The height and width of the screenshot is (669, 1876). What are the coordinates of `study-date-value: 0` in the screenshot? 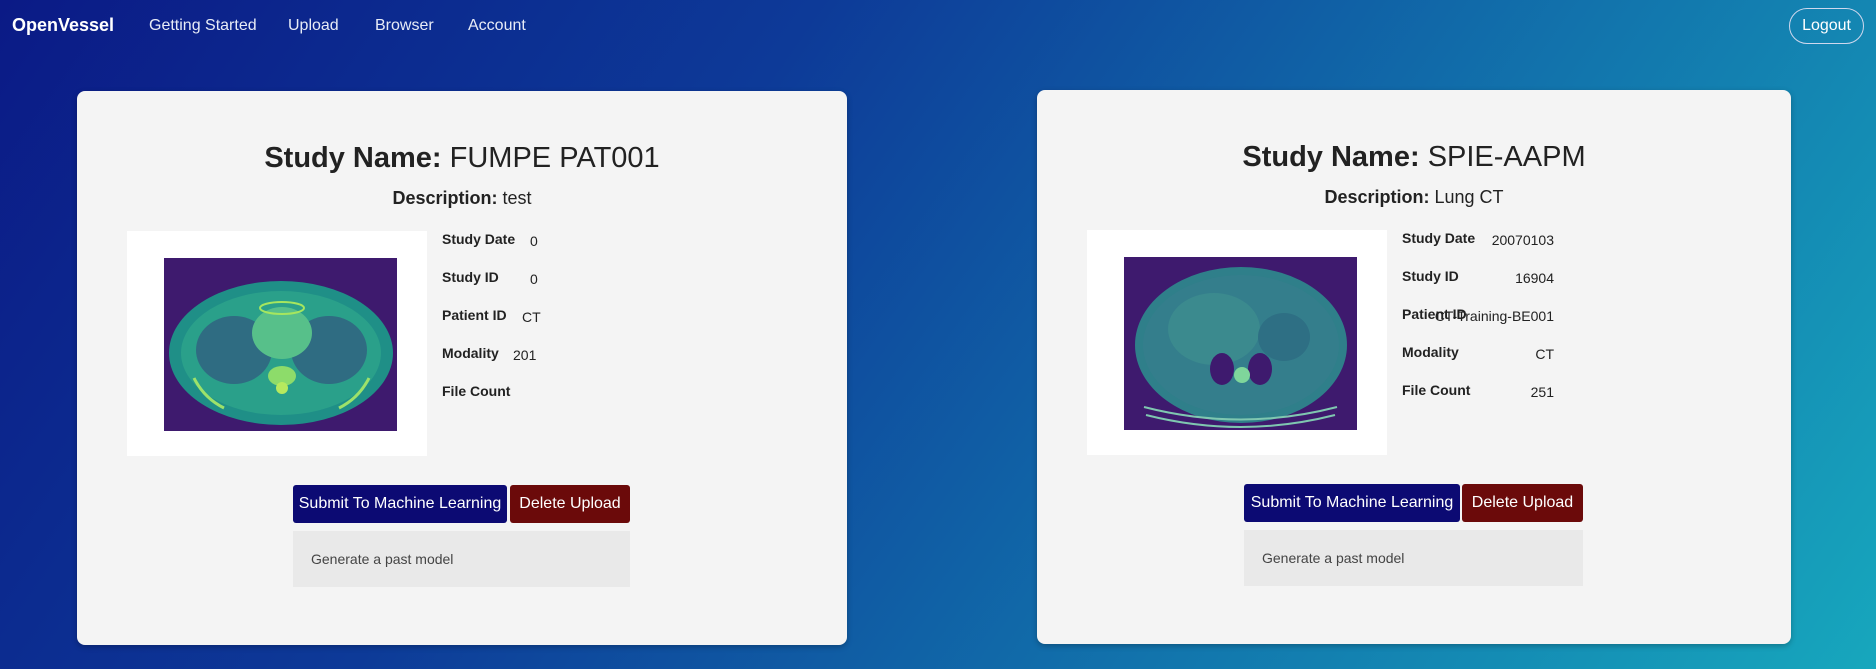 It's located at (534, 241).